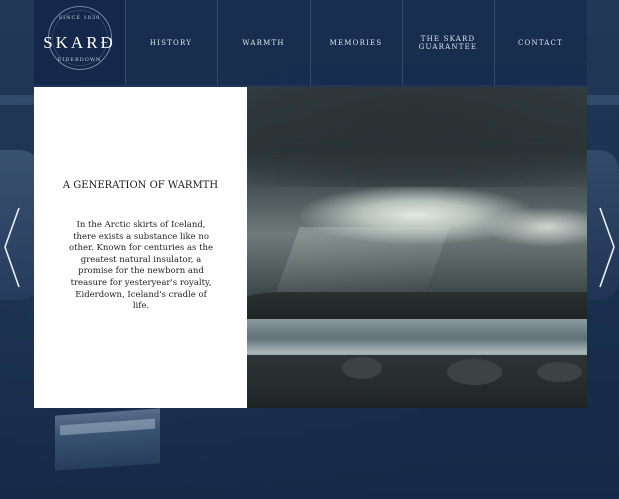 The width and height of the screenshot is (619, 499). What do you see at coordinates (417, 307) in the screenshot?
I see `photo-distant-land` at bounding box center [417, 307].